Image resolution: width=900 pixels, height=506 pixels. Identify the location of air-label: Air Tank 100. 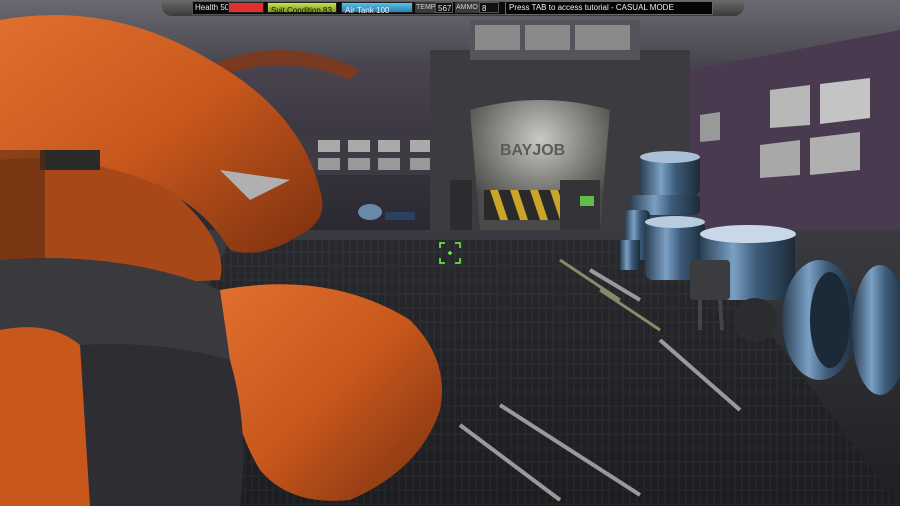
(367, 10).